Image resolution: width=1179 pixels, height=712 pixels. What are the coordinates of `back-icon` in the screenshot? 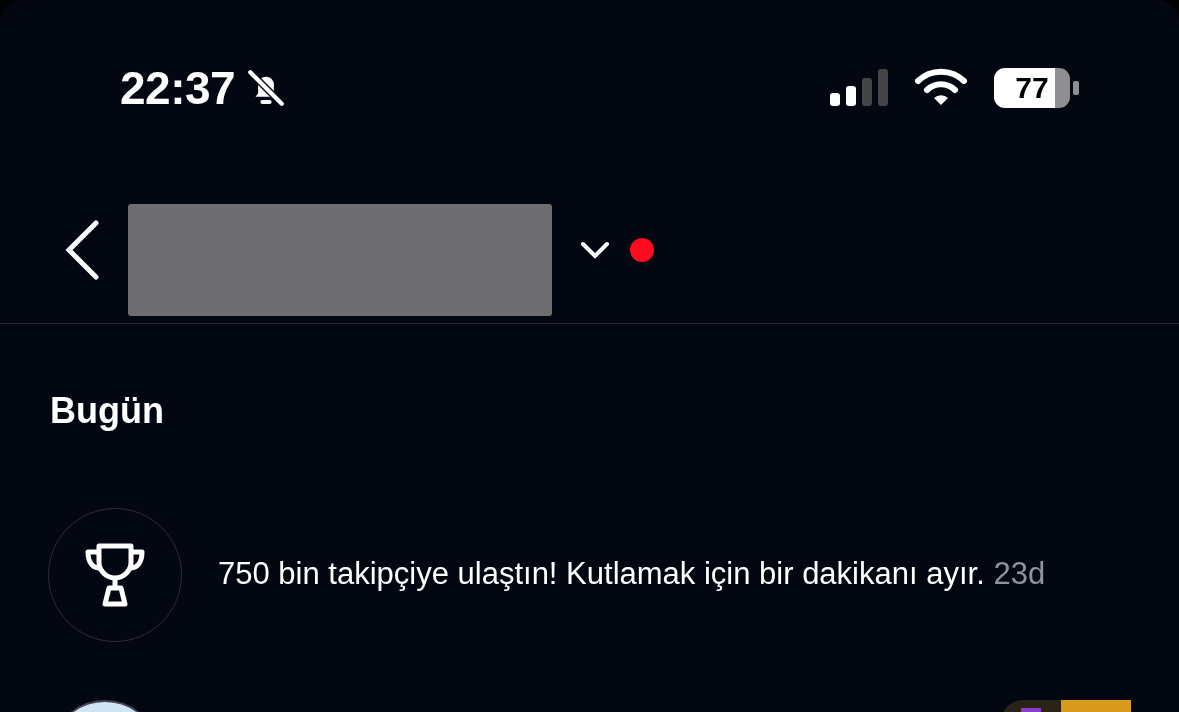 It's located at (82, 249).